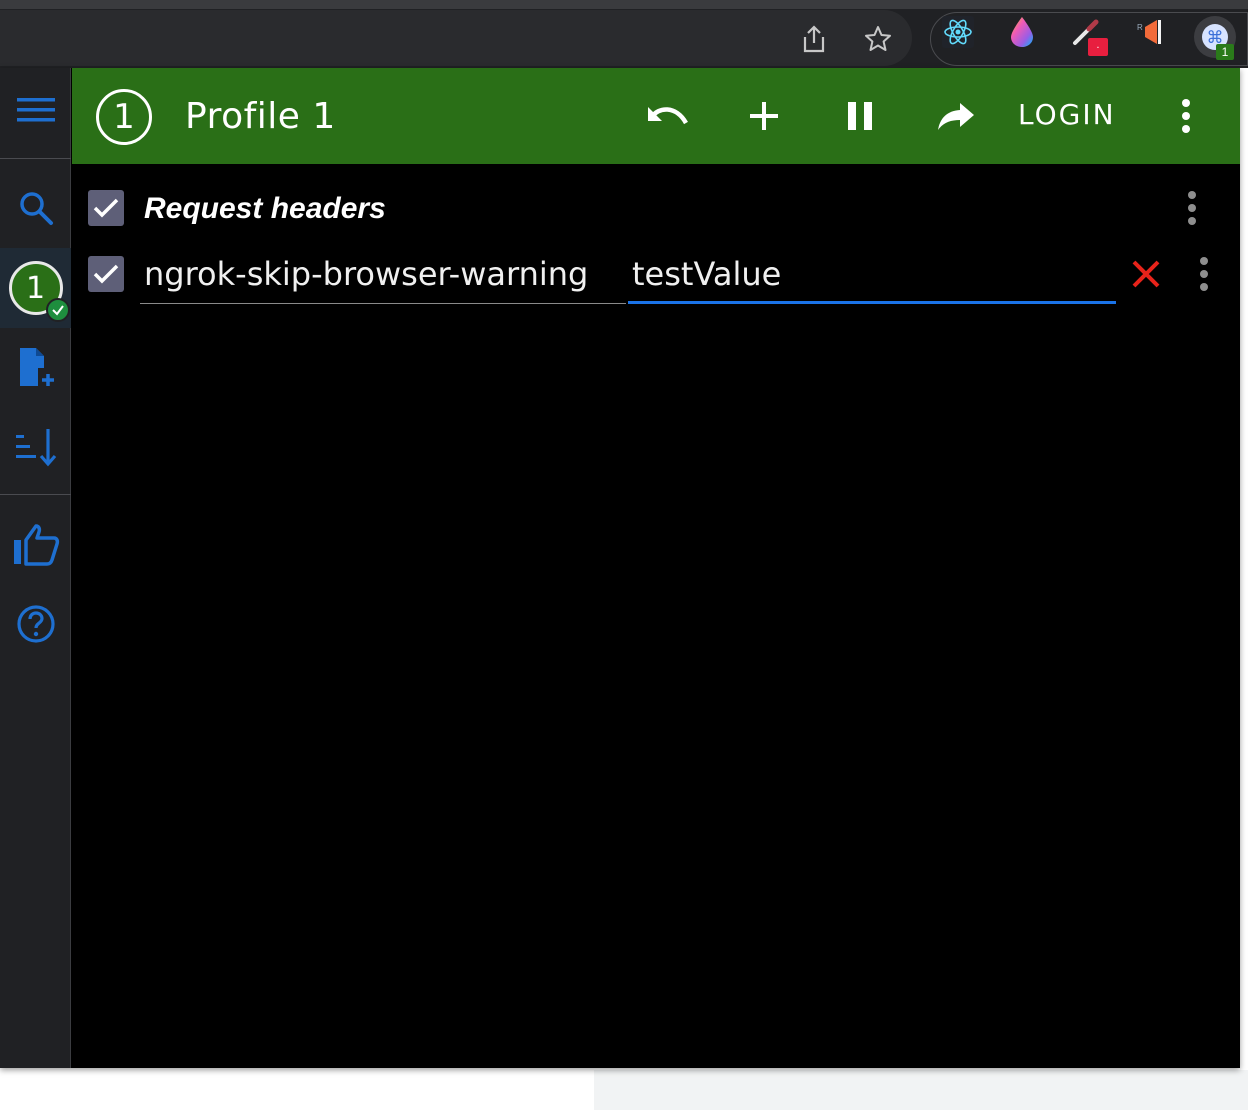 This screenshot has height=1110, width=1248. What do you see at coordinates (1192, 208) in the screenshot?
I see `section-more-icon` at bounding box center [1192, 208].